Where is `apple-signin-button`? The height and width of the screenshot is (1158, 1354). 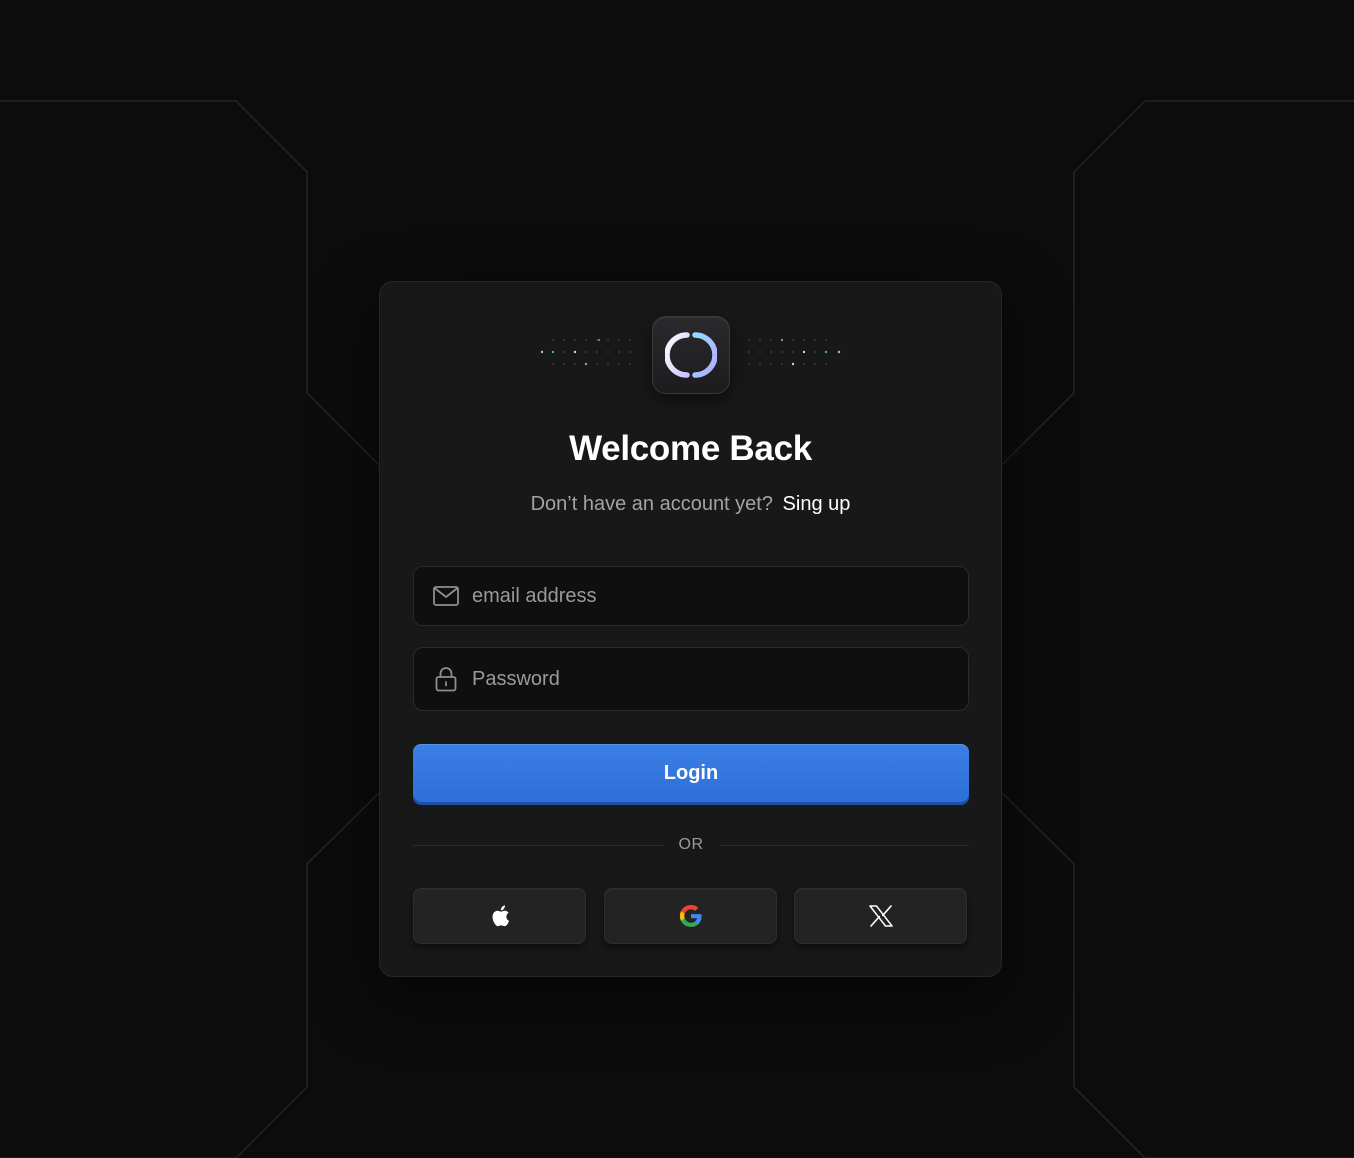 apple-signin-button is located at coordinates (499, 916).